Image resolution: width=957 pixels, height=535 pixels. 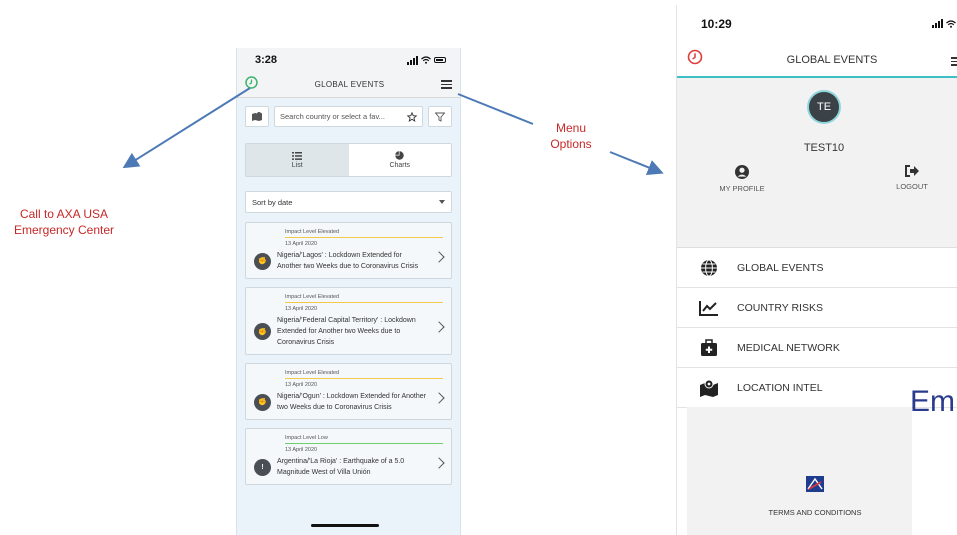 What do you see at coordinates (297, 155) in the screenshot?
I see `list-icon` at bounding box center [297, 155].